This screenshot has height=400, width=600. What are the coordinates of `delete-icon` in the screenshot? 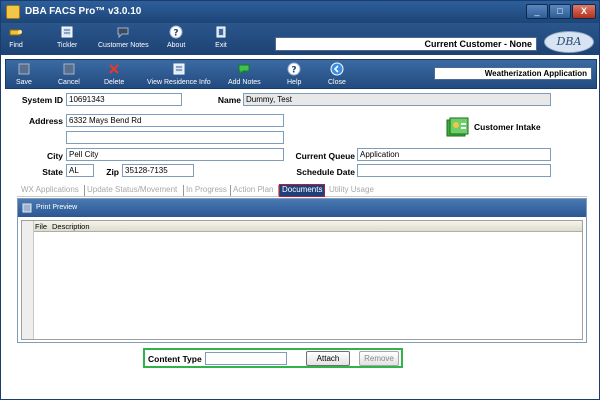 It's located at (114, 69).